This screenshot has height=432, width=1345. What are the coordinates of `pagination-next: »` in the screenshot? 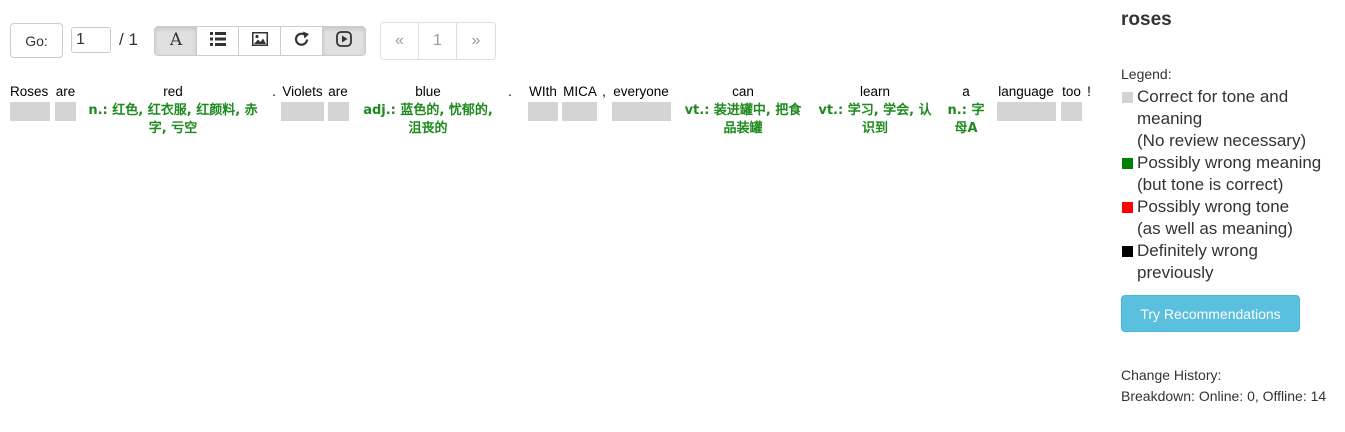 It's located at (476, 41).